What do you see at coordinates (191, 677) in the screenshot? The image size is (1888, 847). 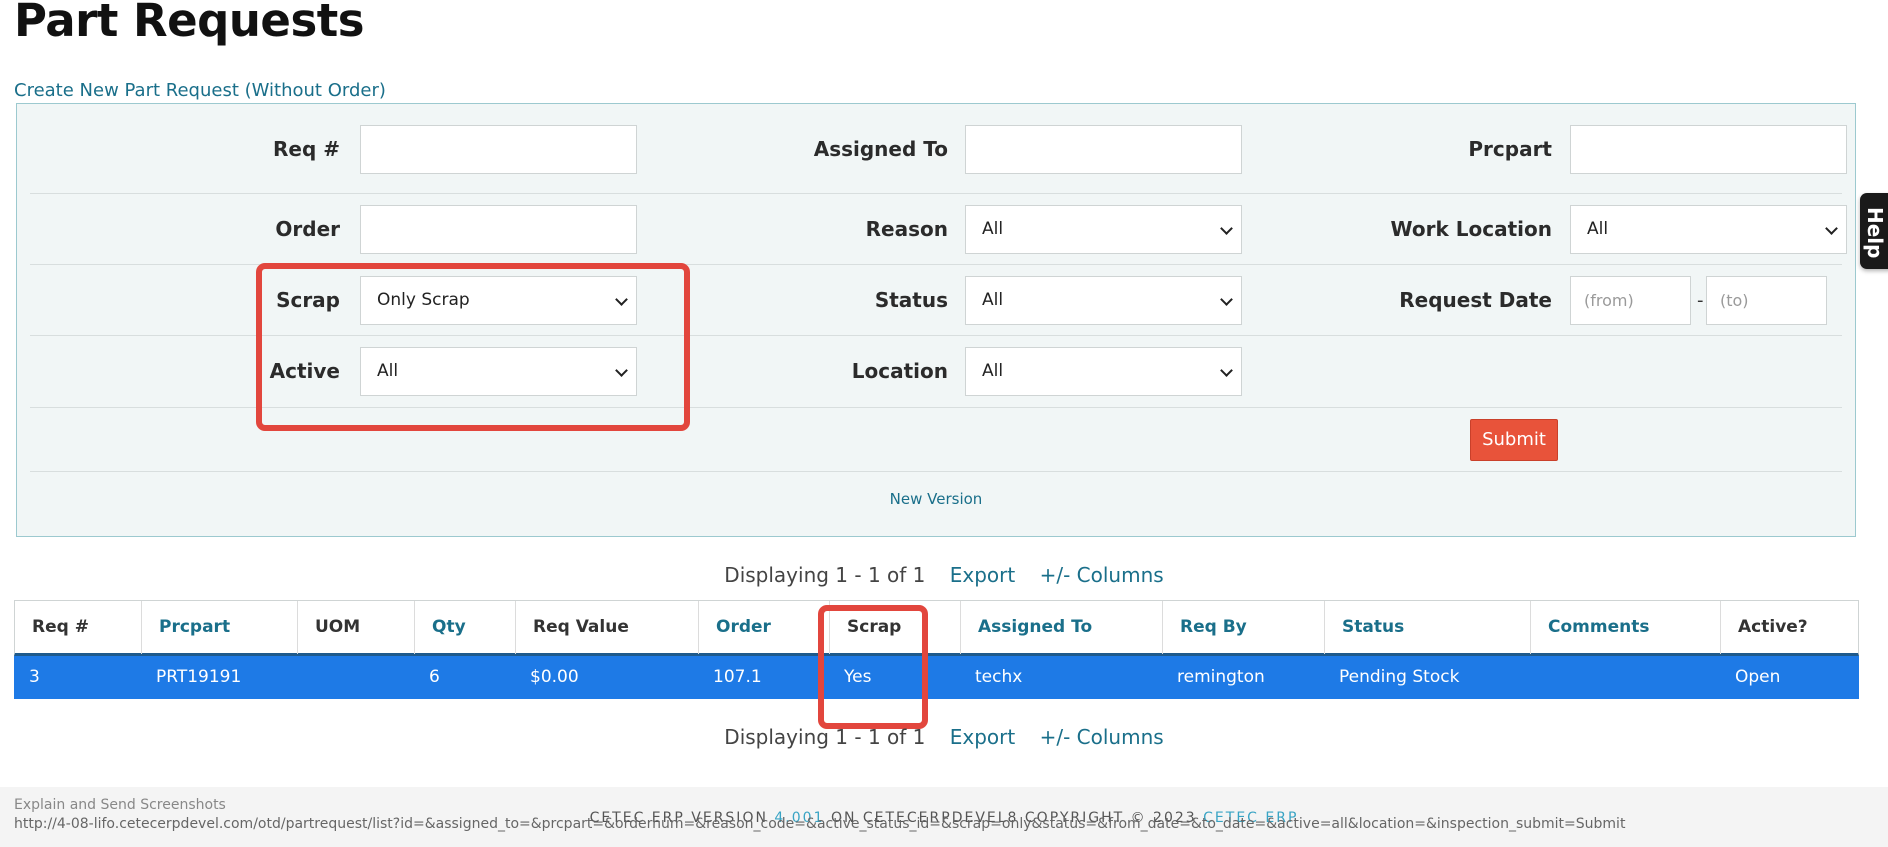 I see `cell-prcpart: PRT19191` at bounding box center [191, 677].